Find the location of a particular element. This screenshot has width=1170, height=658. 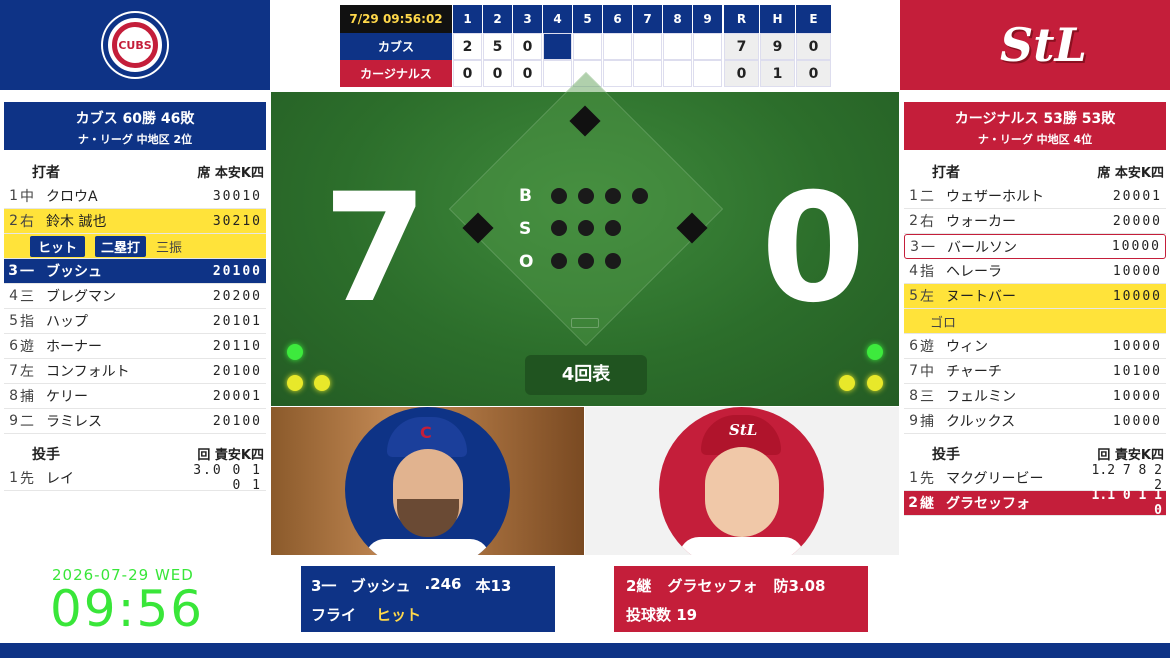

lineup-row: 9 捕クルックス 10000 is located at coordinates (1035, 421).